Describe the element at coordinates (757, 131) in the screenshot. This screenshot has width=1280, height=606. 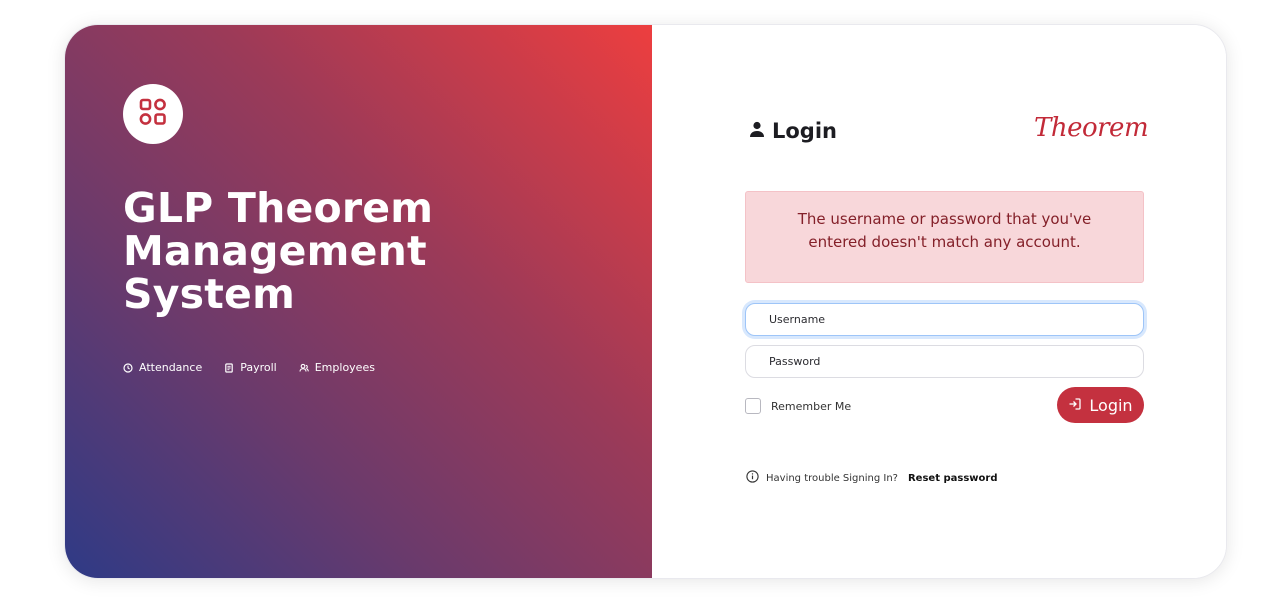
I see `user-icon` at that location.